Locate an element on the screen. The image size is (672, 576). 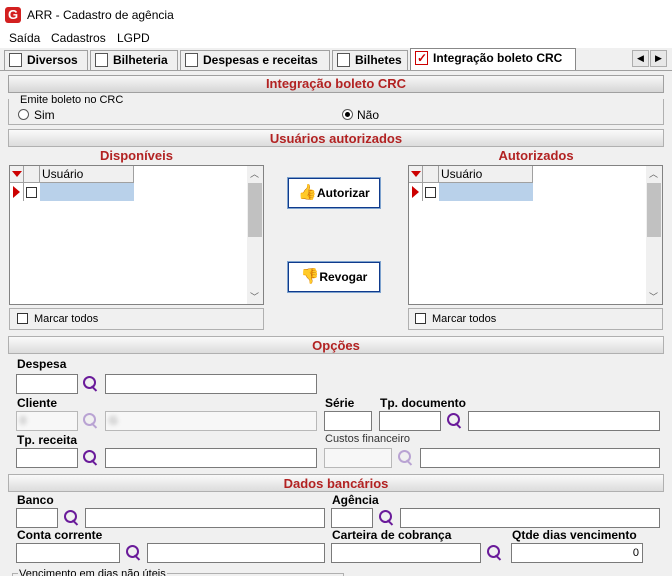
tp-receita-name-input is located at coordinates (211, 458).